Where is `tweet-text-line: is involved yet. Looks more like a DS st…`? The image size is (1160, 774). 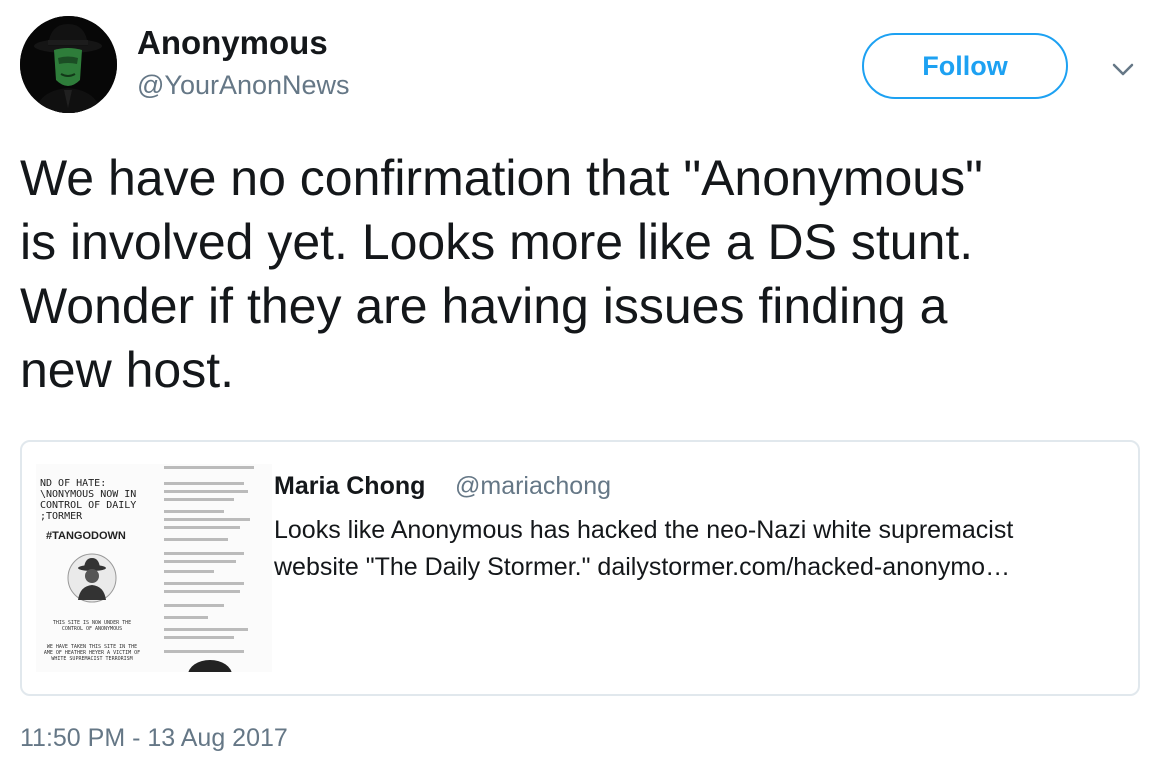
tweet-text-line: is involved yet. Looks more like a DS st… is located at coordinates (497, 242).